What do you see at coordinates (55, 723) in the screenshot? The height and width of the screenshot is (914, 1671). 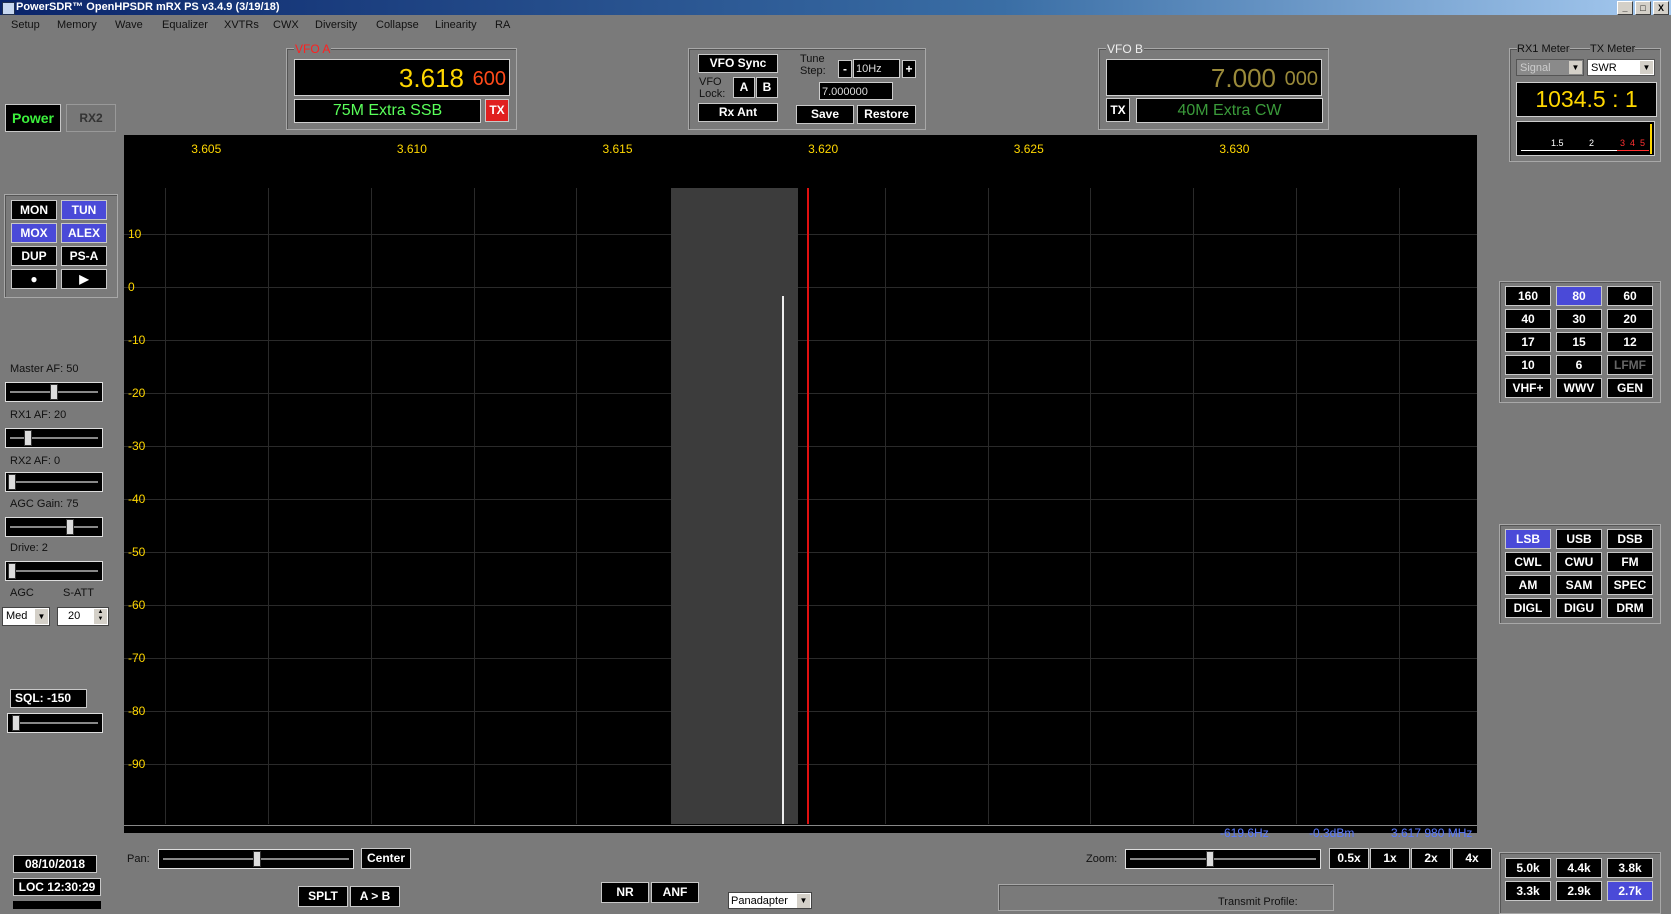 I see `sql-slider` at bounding box center [55, 723].